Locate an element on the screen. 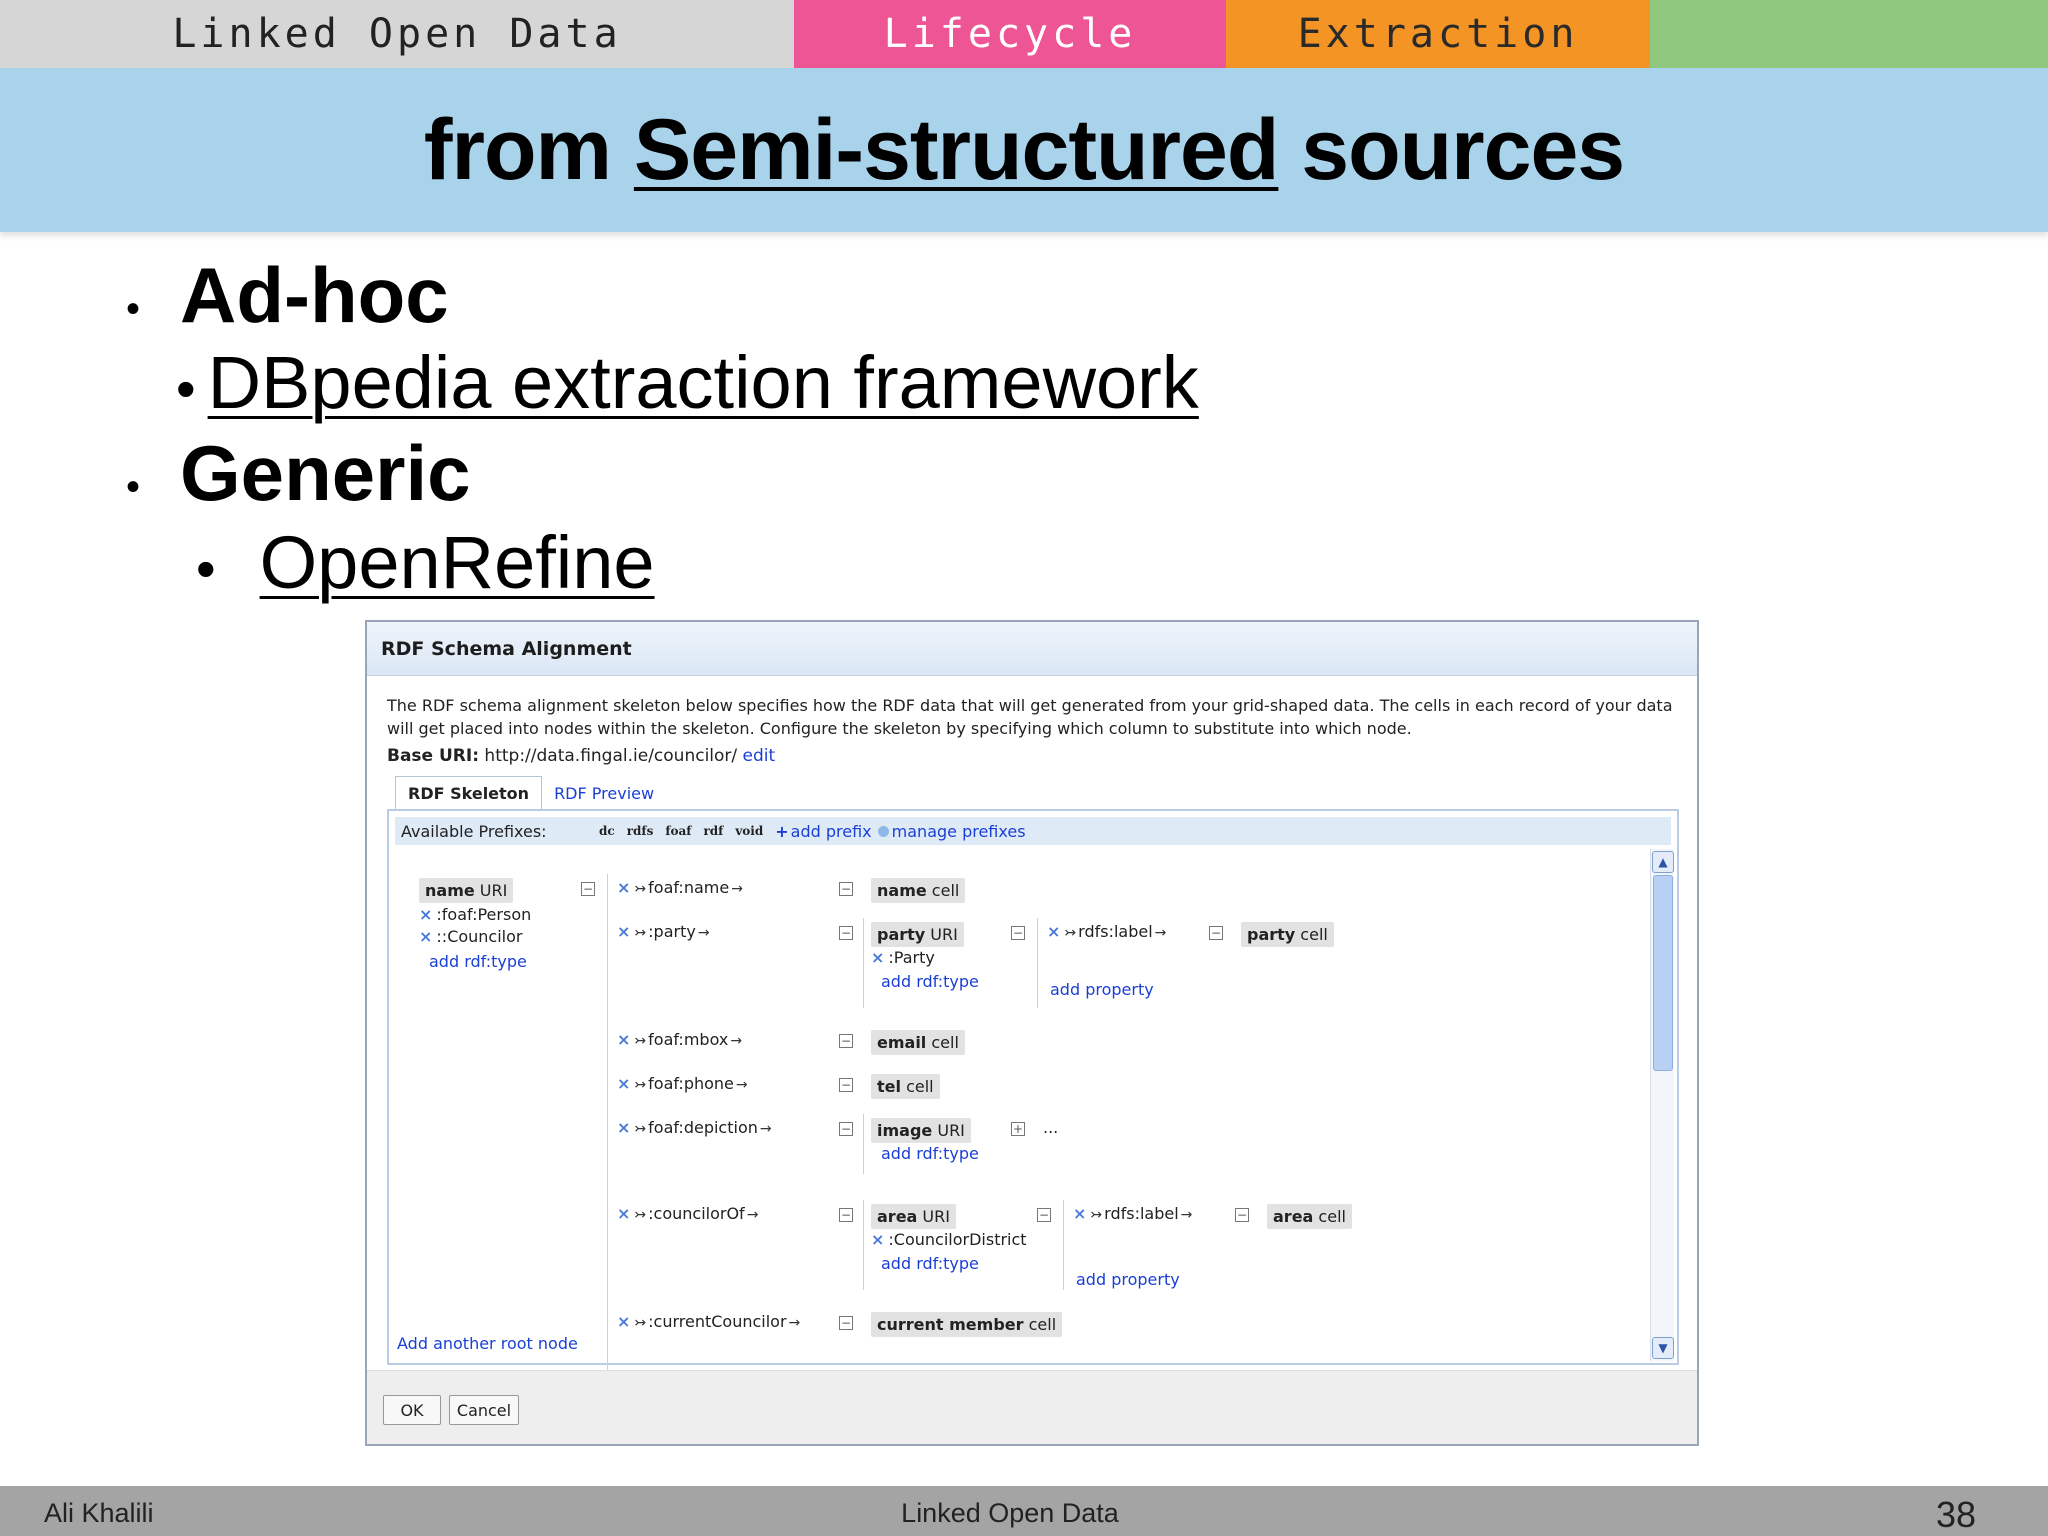  bullet-openrefine: • OpenRefine is located at coordinates (425, 562).